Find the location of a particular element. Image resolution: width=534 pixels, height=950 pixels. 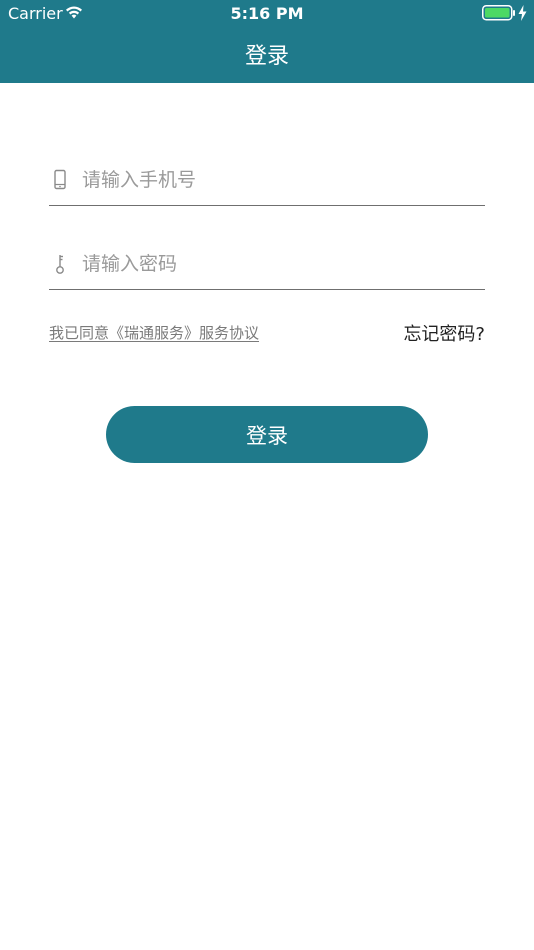

charging-icon is located at coordinates (522, 13).